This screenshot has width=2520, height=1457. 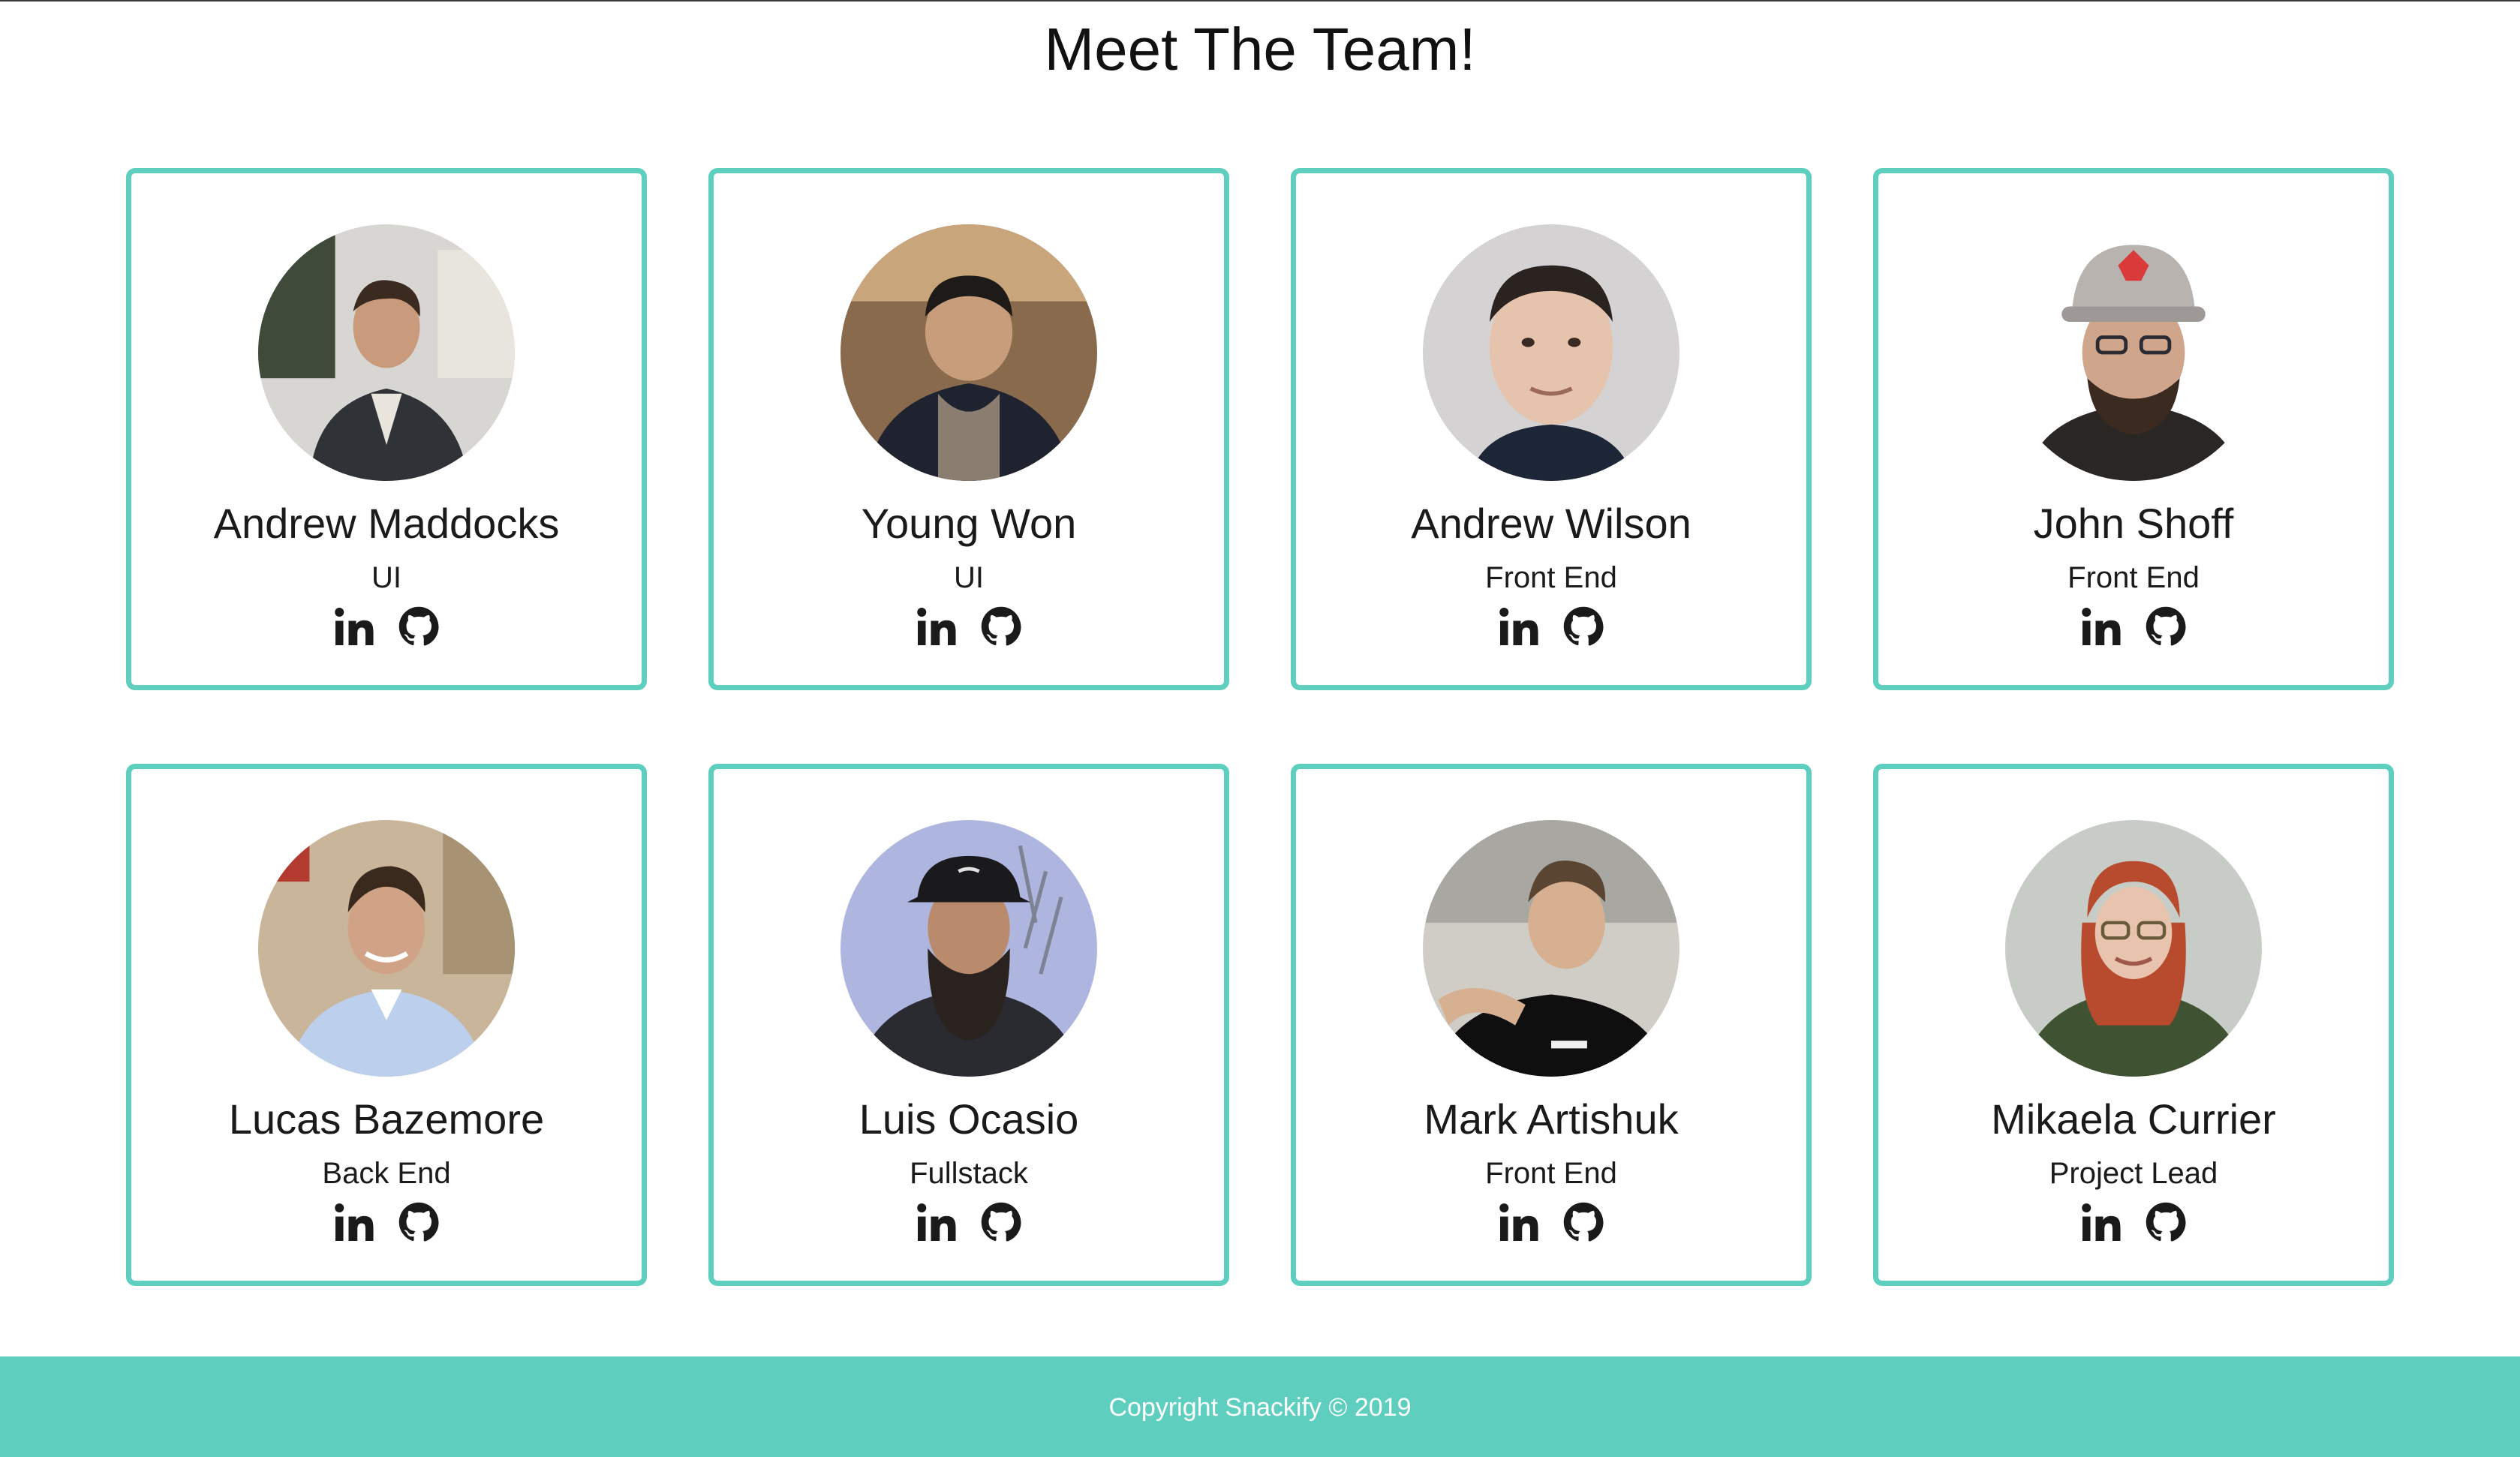 I want to click on footer: Copyright Snackify © 2019, so click(x=1260, y=1406).